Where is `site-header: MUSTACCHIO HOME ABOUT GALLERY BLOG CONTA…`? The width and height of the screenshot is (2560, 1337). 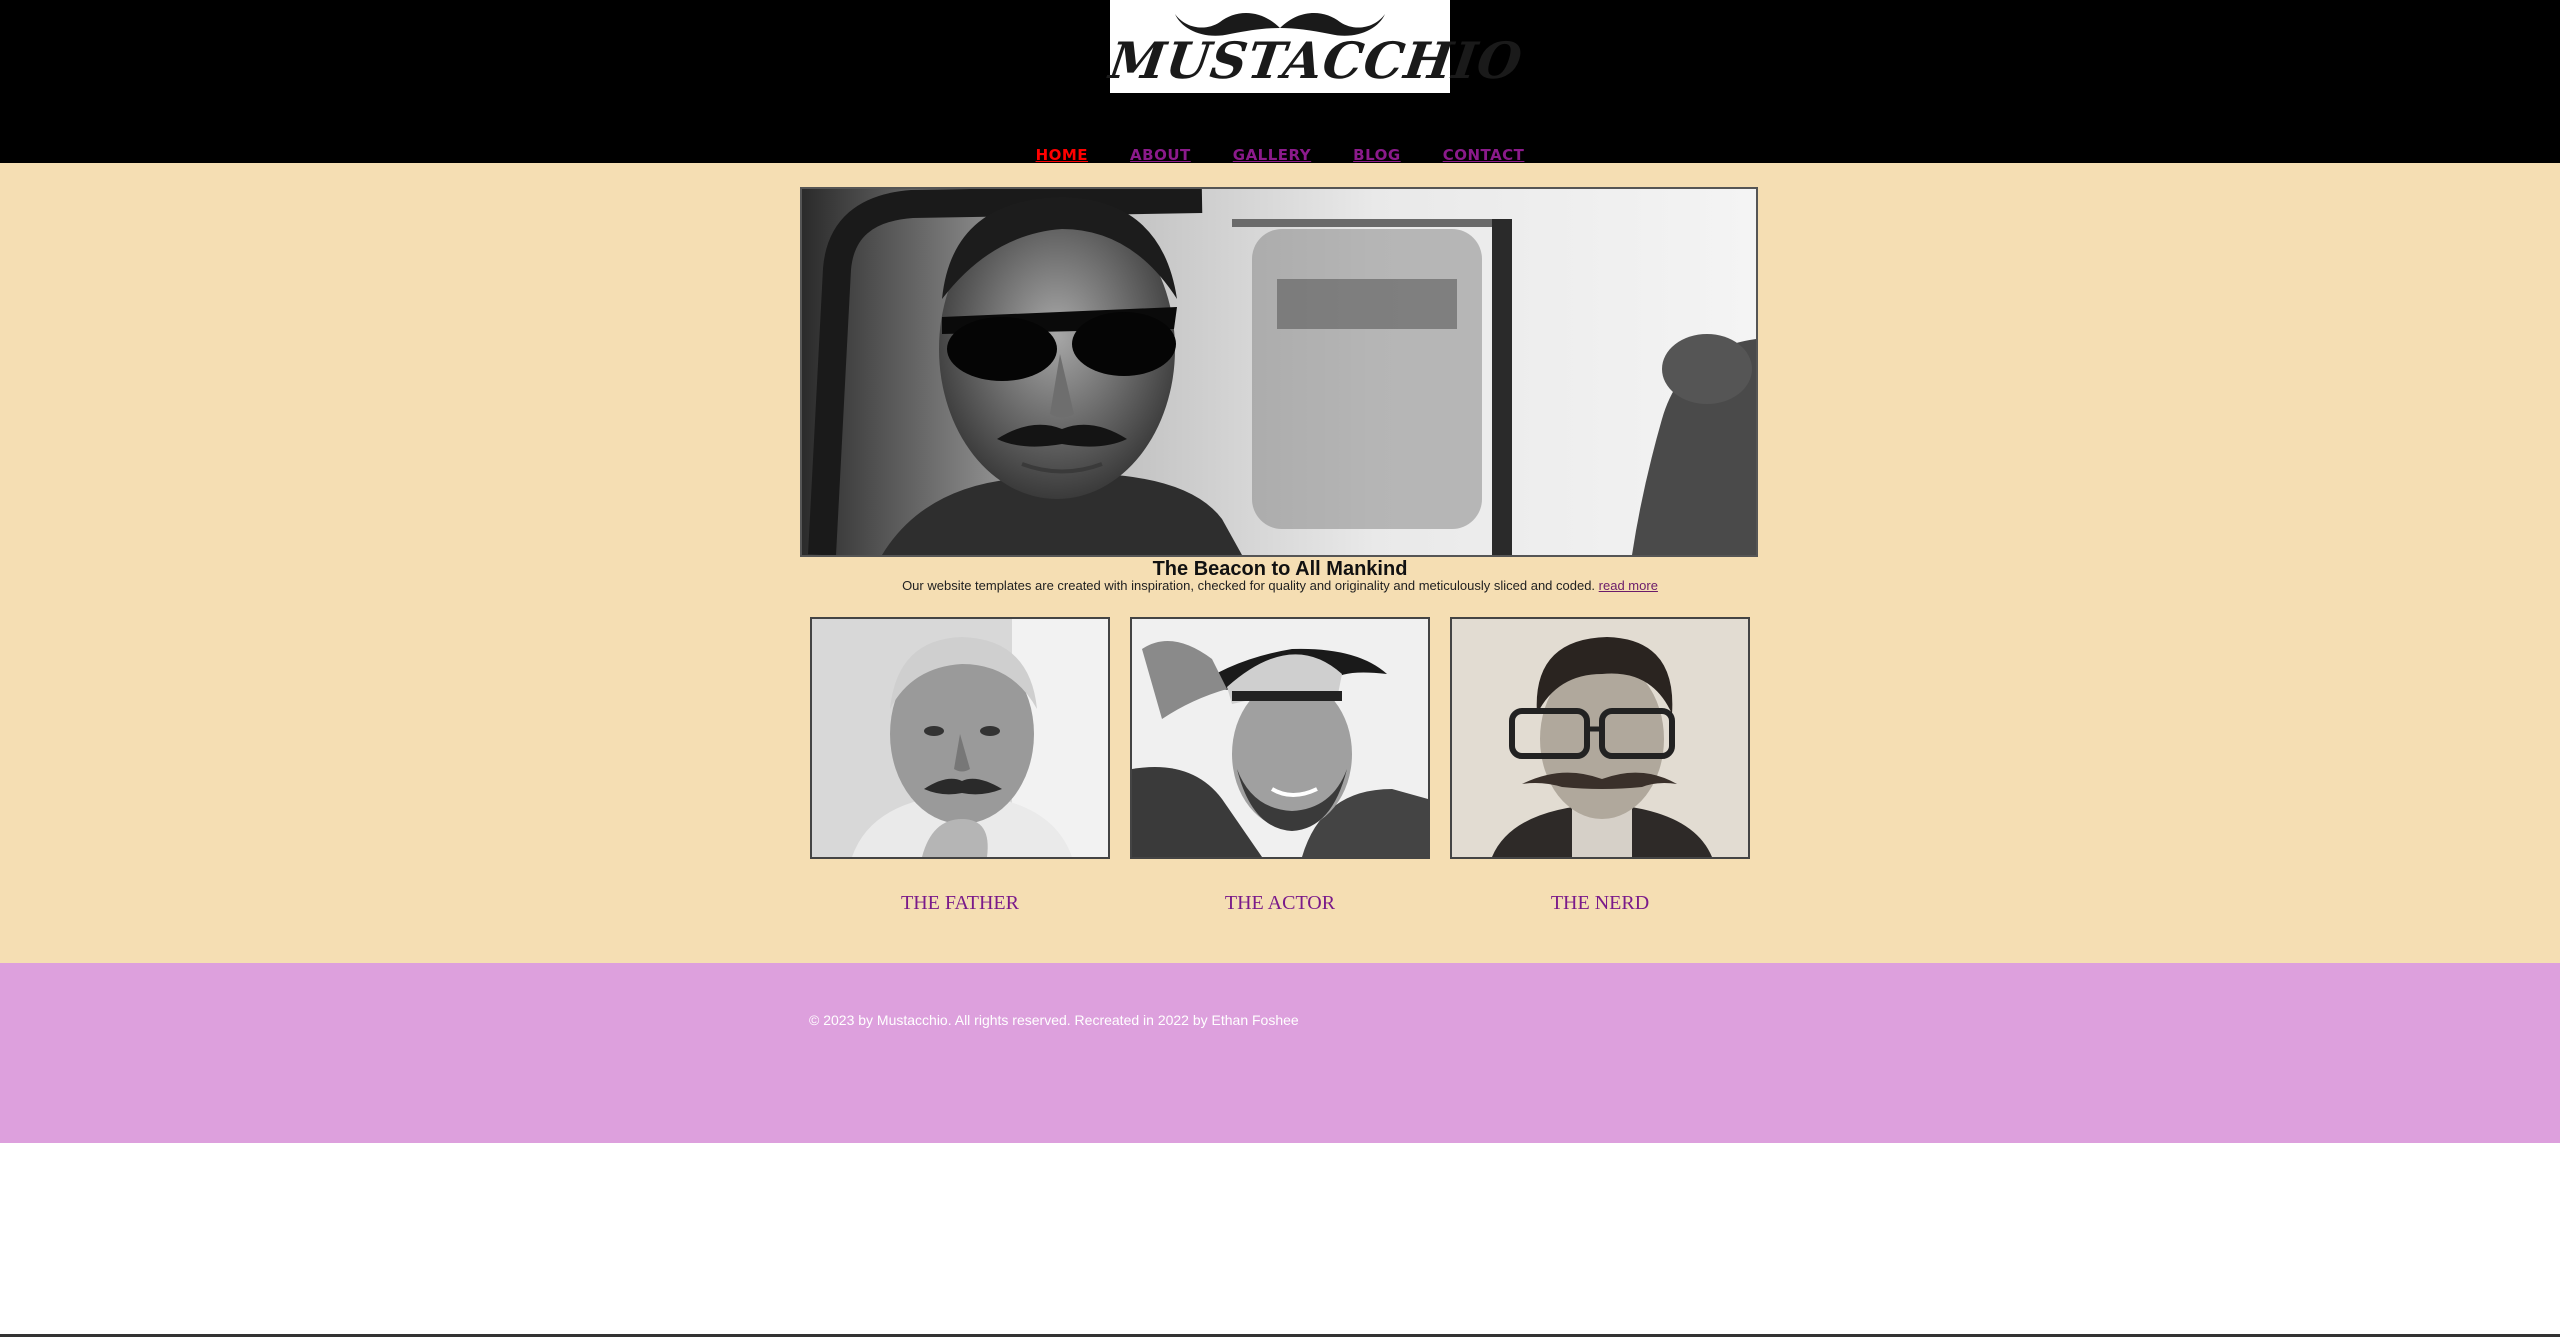
site-header: MUSTACCHIO HOME ABOUT GALLERY BLOG CONTA… is located at coordinates (1280, 82).